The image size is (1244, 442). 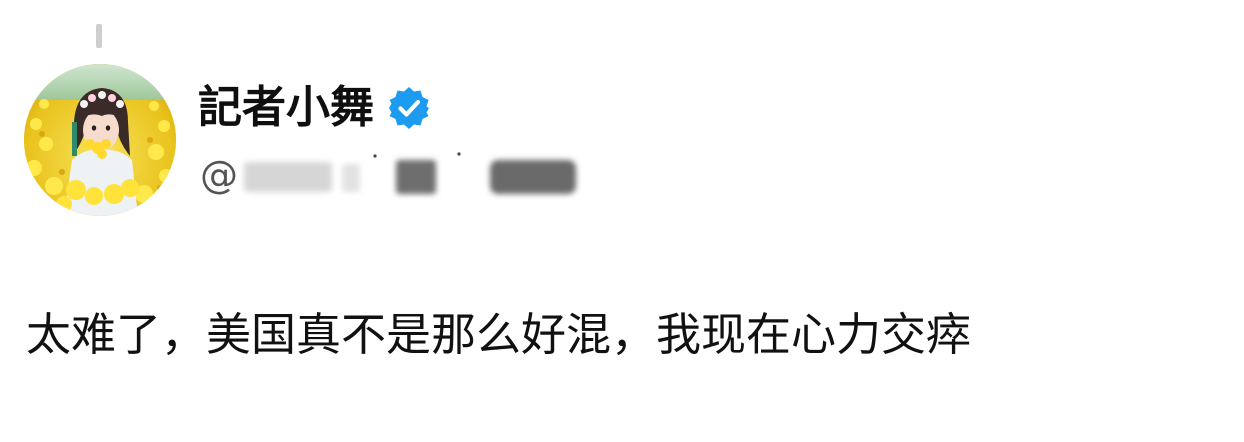 I want to click on display-name-row: 記者小舞, so click(x=315, y=108).